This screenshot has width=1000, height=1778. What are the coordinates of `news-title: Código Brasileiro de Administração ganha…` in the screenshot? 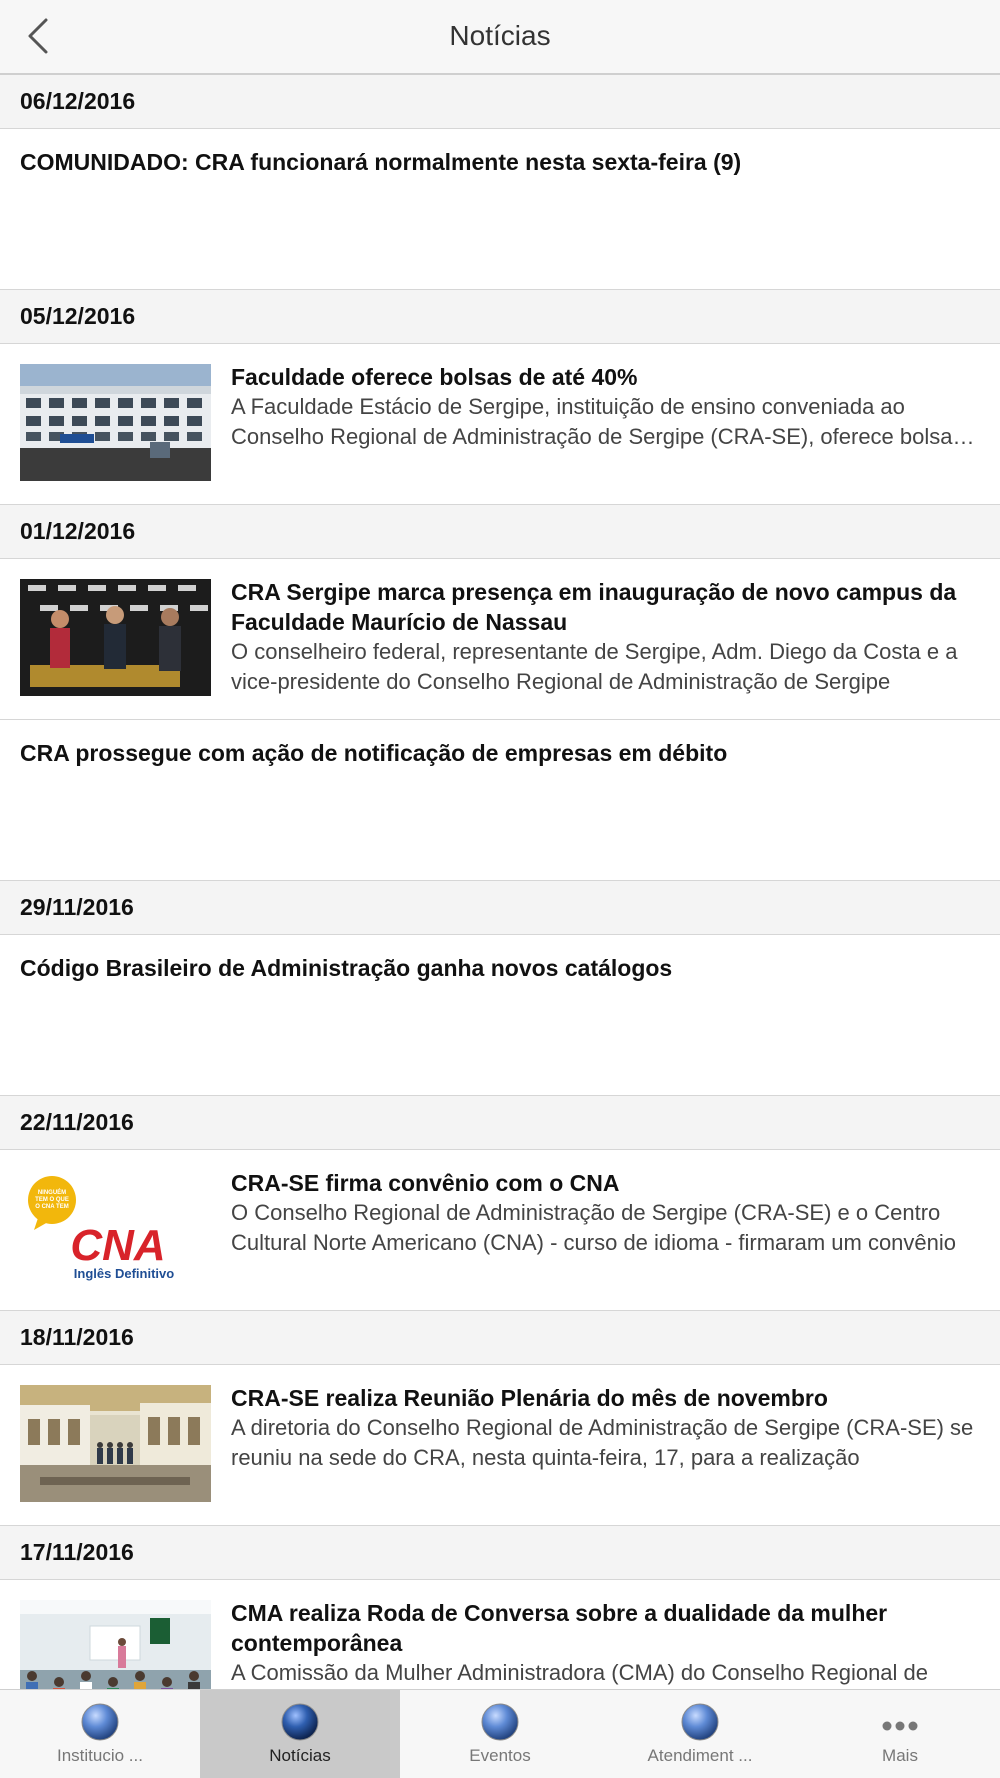 It's located at (346, 968).